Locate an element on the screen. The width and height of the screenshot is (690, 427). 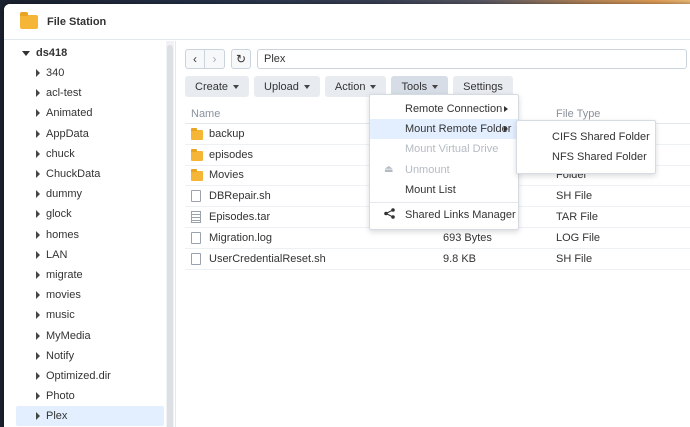
sidebar-item-movies: movies is located at coordinates (90, 295).